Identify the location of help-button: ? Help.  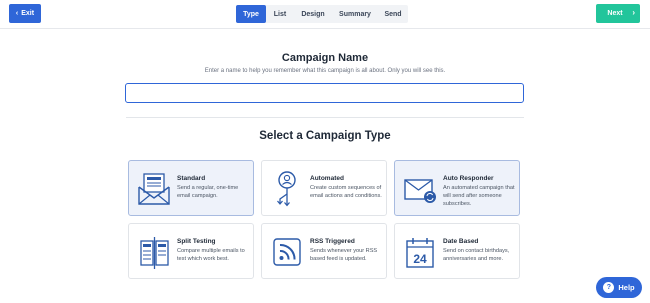
(619, 287).